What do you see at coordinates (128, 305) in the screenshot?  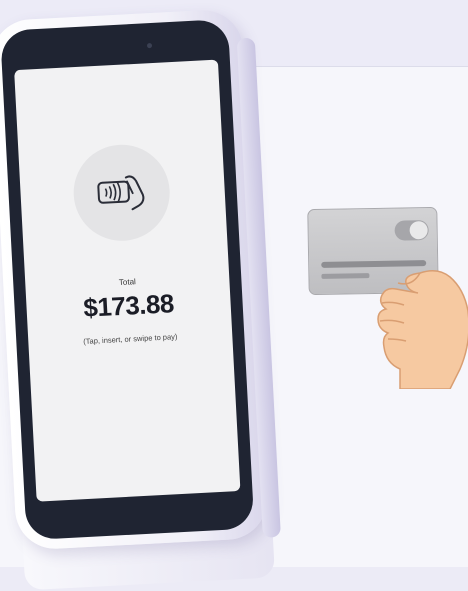 I see `total-amount: $173.88` at bounding box center [128, 305].